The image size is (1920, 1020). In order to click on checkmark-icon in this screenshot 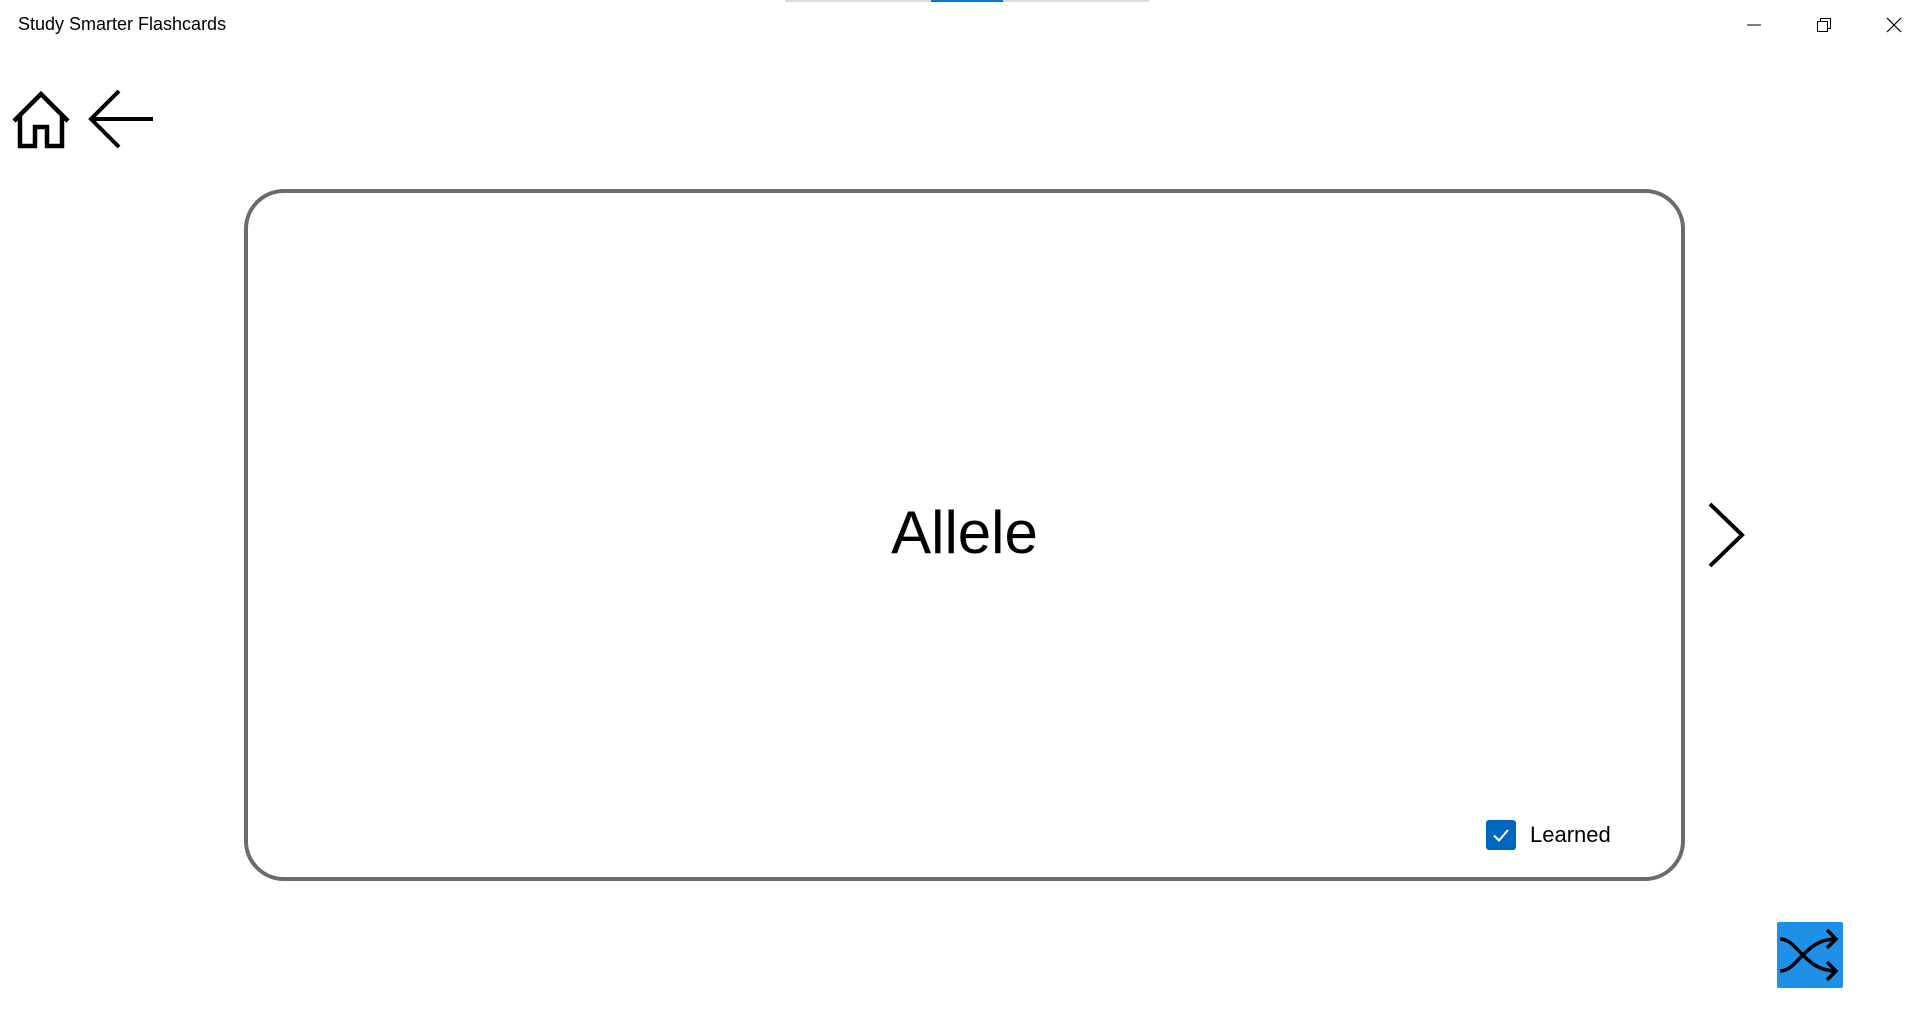, I will do `click(1501, 835)`.